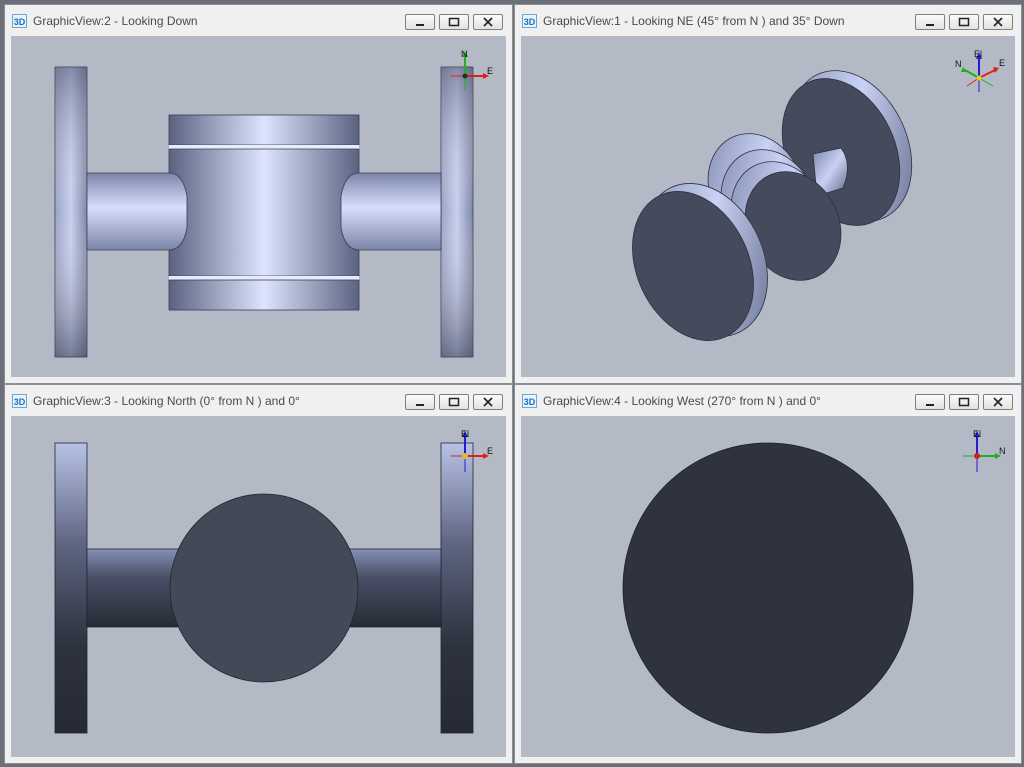  What do you see at coordinates (464, 54) in the screenshot?
I see `triad-label-up: N` at bounding box center [464, 54].